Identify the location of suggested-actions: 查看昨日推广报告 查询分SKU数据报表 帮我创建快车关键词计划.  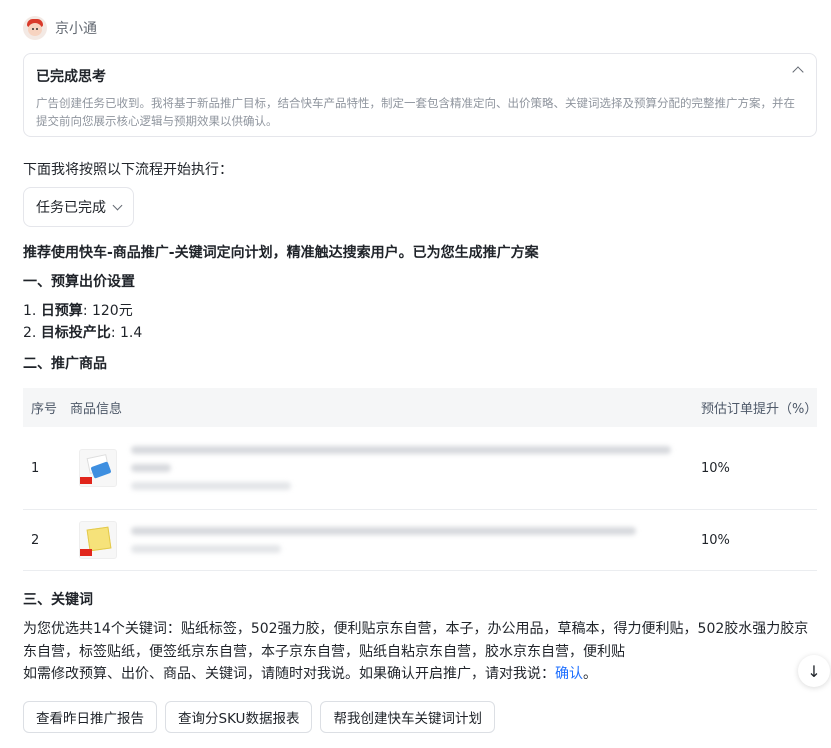
(259, 717).